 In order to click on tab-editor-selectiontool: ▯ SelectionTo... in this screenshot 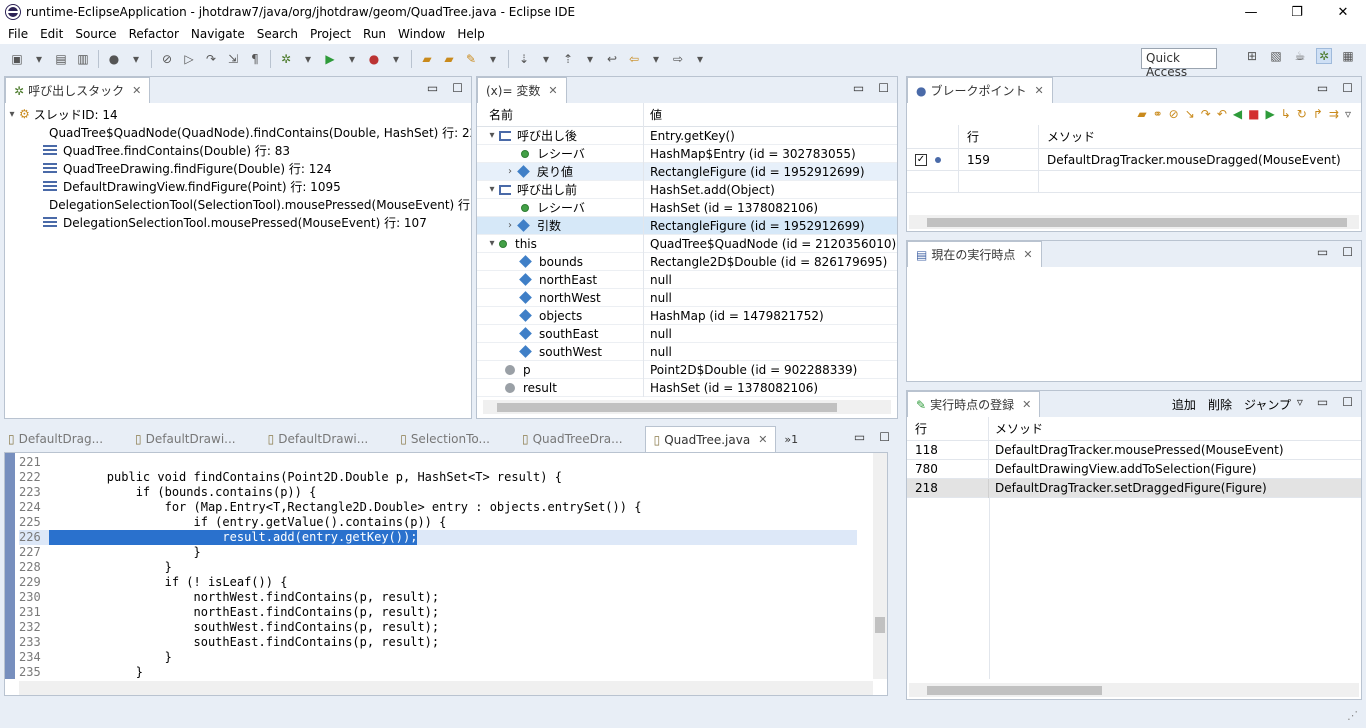, I will do `click(445, 439)`.